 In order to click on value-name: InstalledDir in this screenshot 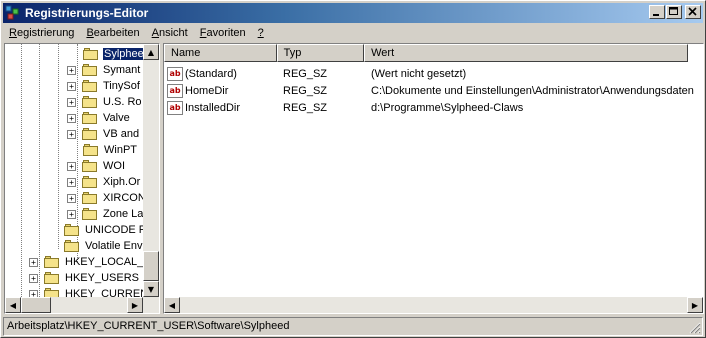, I will do `click(213, 107)`.